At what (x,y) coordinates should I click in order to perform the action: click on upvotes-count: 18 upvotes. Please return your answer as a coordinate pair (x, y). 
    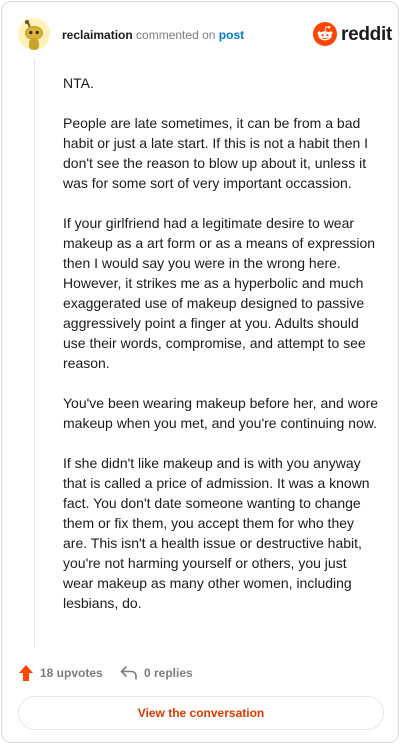
    Looking at the image, I should click on (71, 673).